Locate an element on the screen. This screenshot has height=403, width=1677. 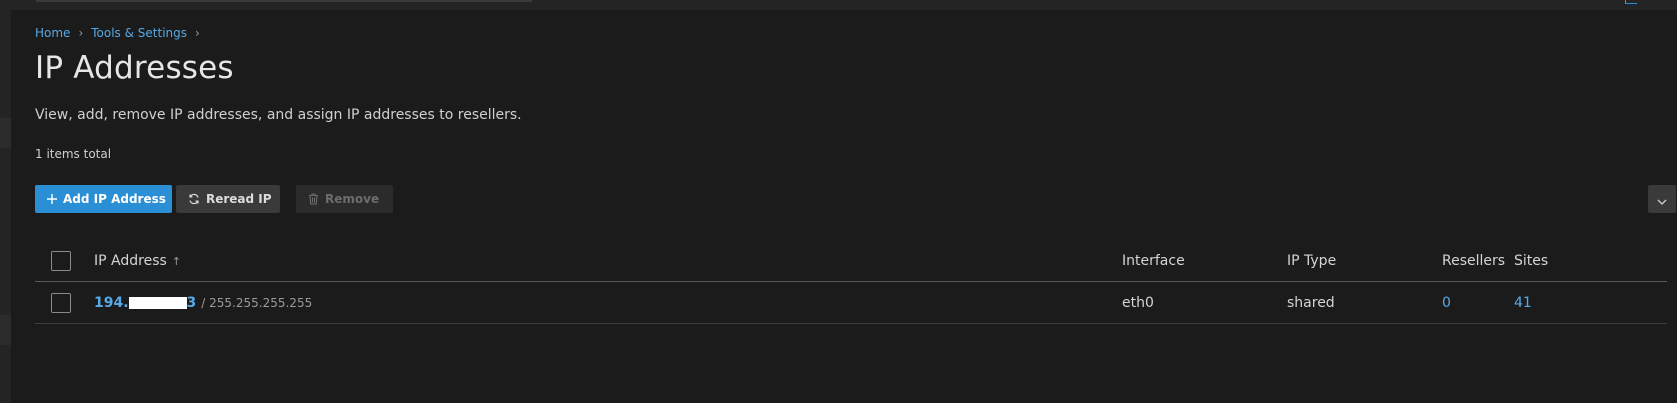
items-total: 1 items total is located at coordinates (73, 154).